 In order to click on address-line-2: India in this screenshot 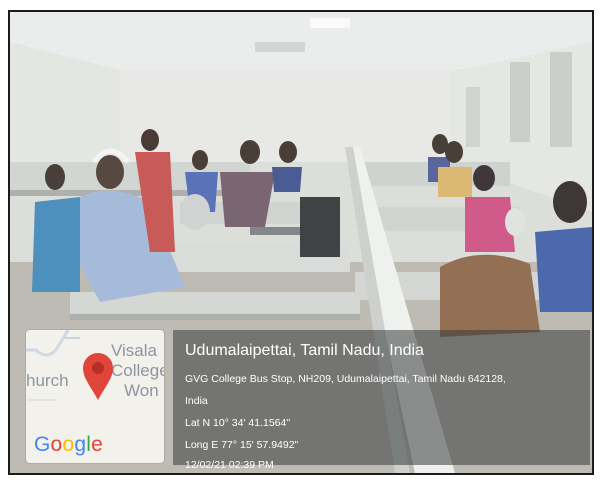, I will do `click(196, 401)`.